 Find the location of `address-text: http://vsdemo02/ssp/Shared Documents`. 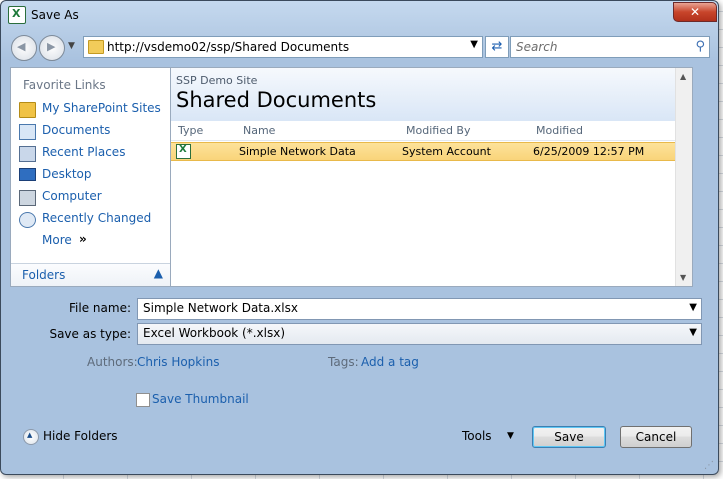

address-text: http://vsdemo02/ssp/Shared Documents is located at coordinates (228, 47).